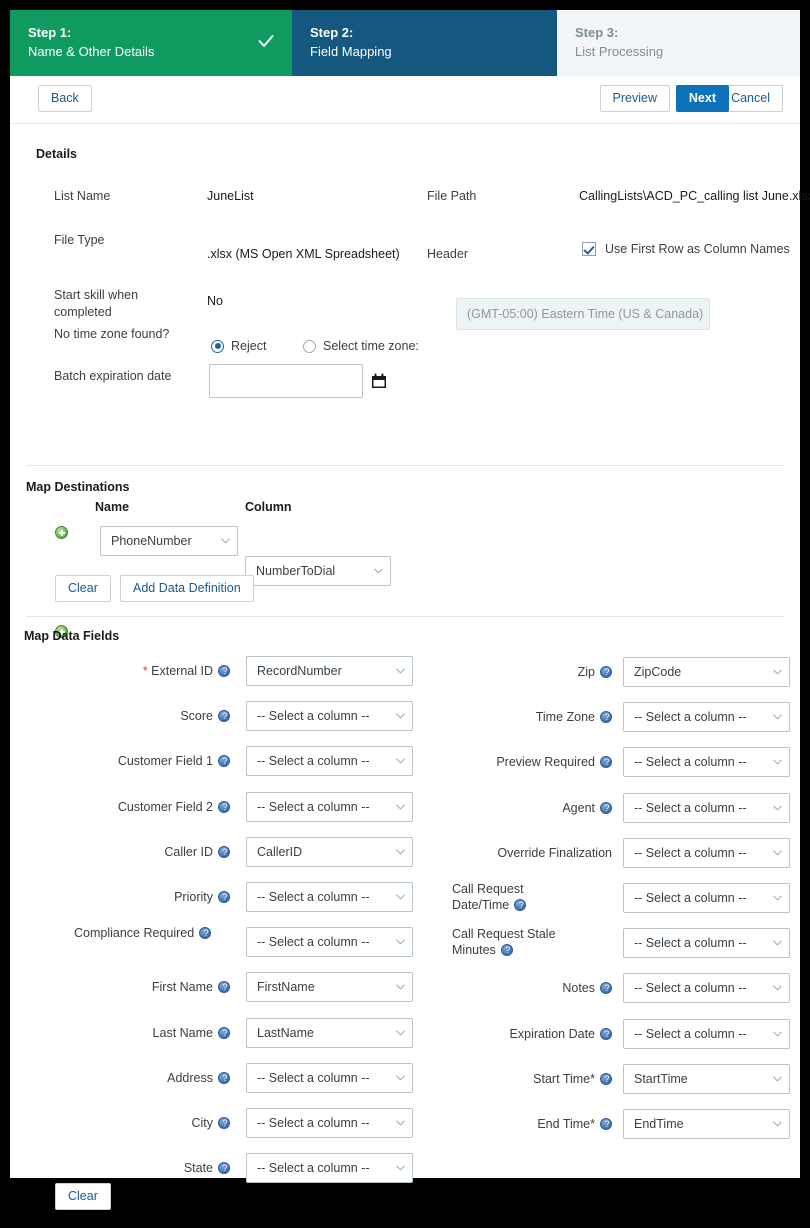 This screenshot has height=1228, width=810. Describe the element at coordinates (532, 717) in the screenshot. I see `map-field-label-time-zone: Time Zone` at that location.